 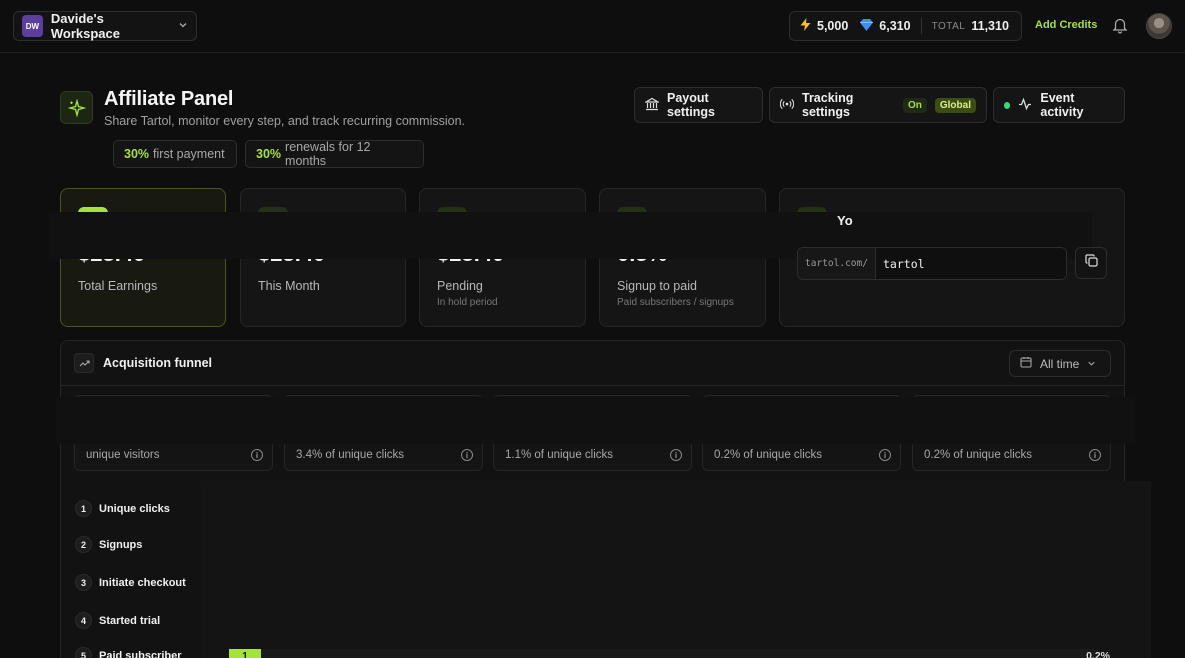 I want to click on payout-settings-button: Payout settings, so click(x=698, y=105).